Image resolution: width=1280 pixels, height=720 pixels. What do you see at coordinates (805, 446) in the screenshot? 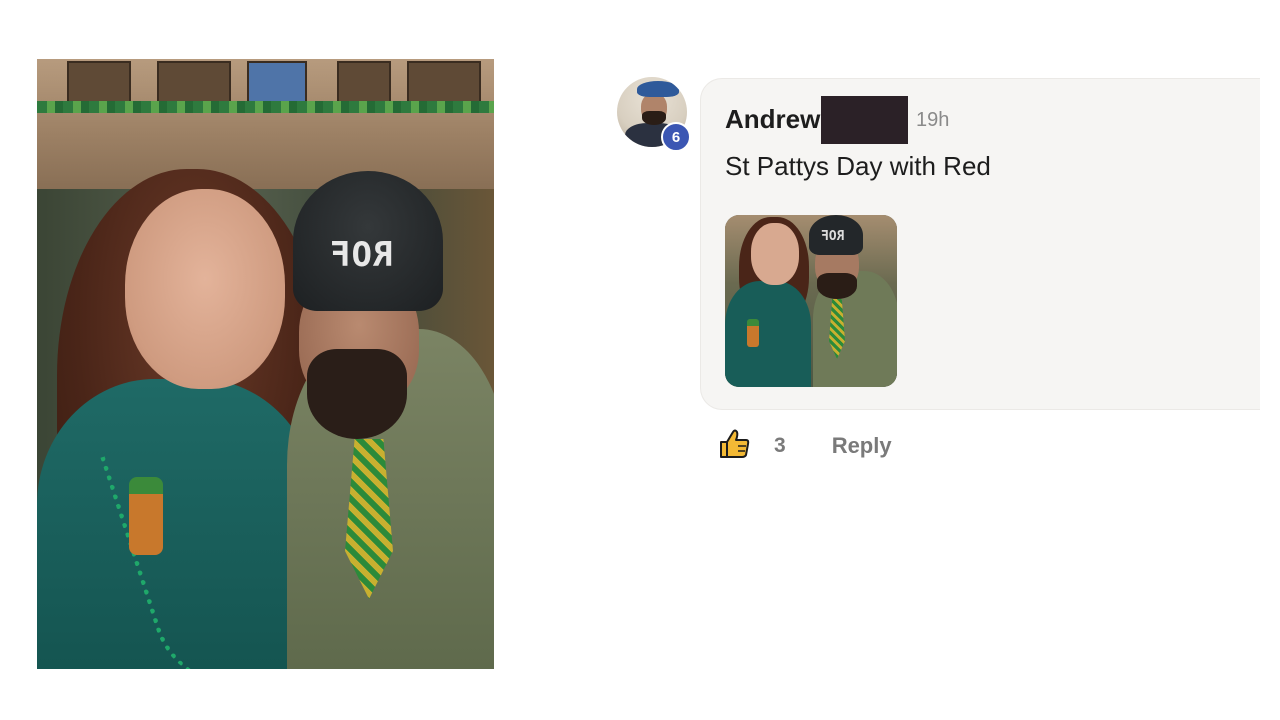
I see `comment-actions: 3 Reply` at bounding box center [805, 446].